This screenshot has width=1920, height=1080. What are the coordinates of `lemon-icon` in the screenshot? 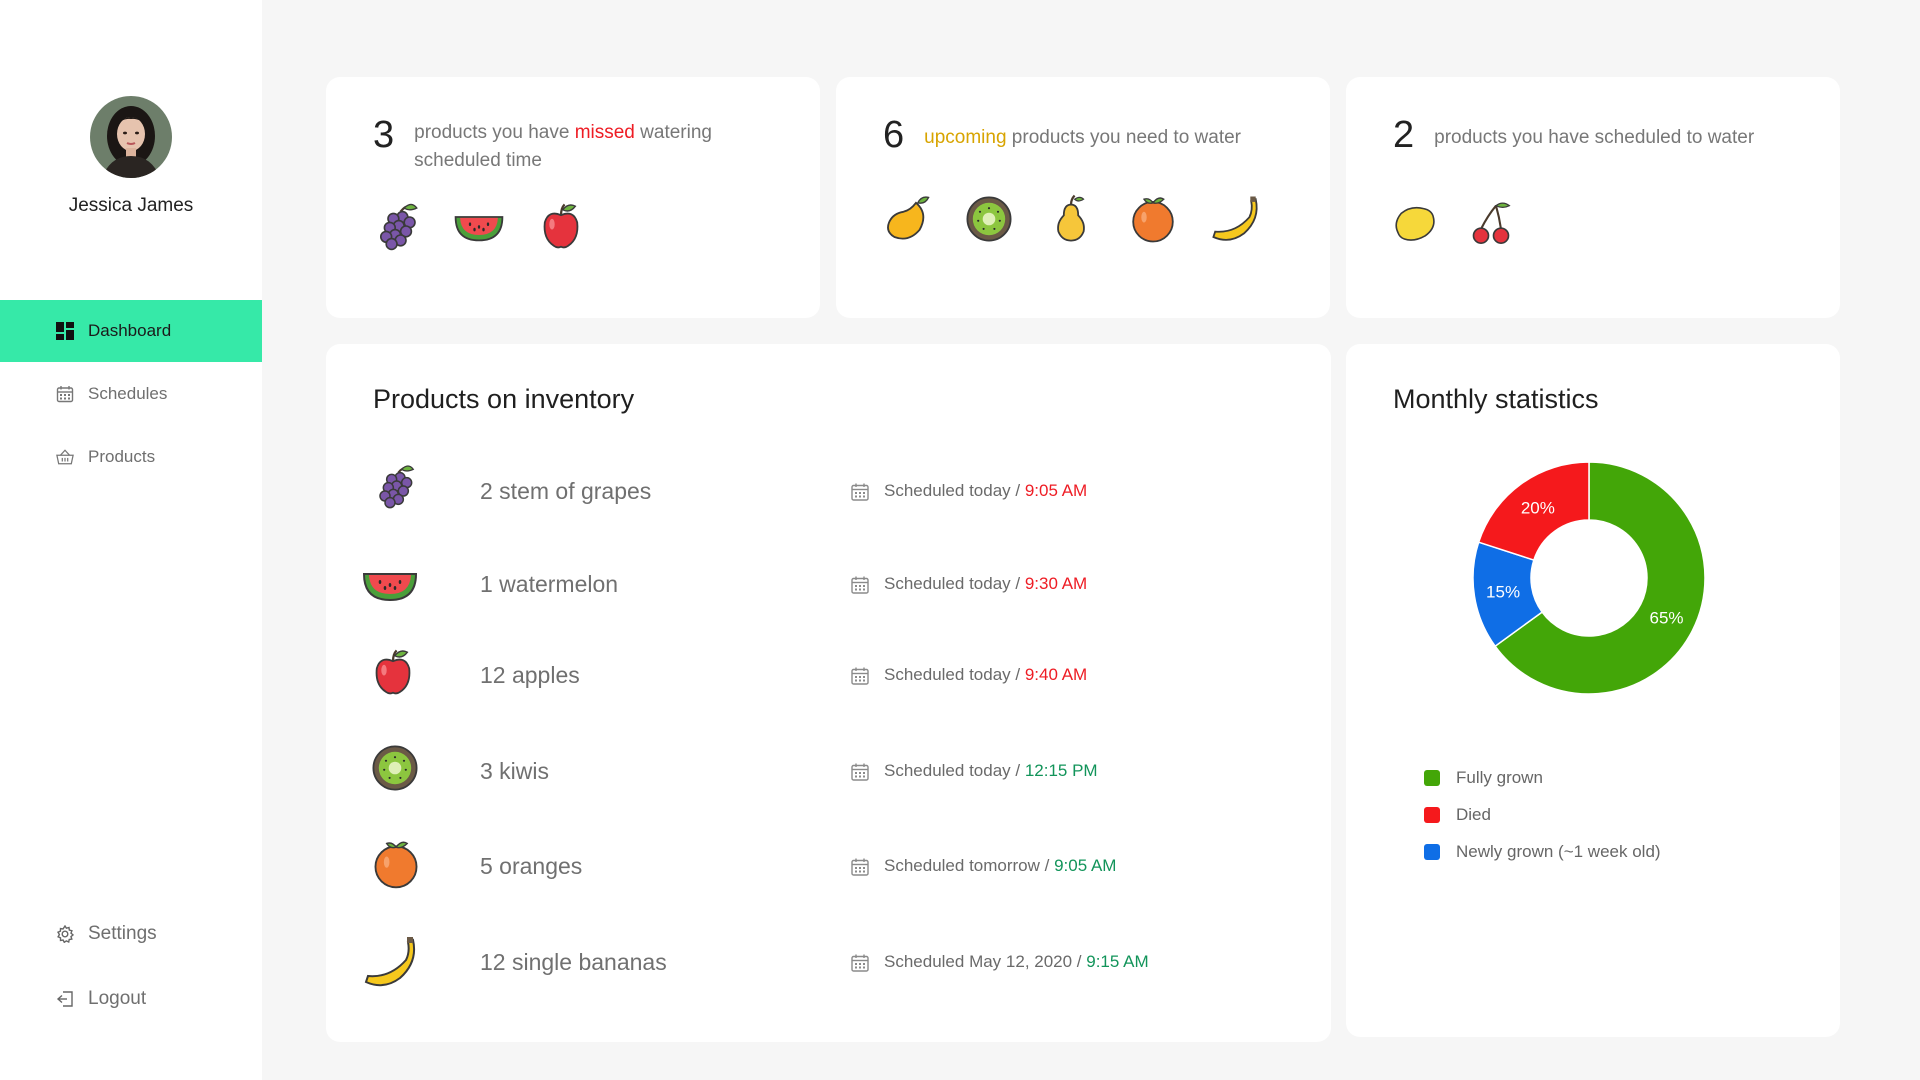 It's located at (1414, 223).